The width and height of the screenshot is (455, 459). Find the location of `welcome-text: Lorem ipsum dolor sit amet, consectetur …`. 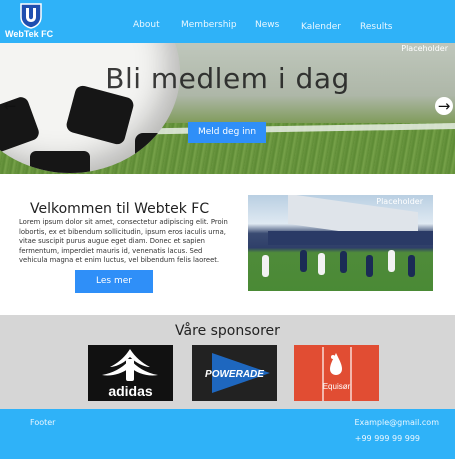

welcome-text: Lorem ipsum dolor sit amet, consectetur … is located at coordinates (123, 241).